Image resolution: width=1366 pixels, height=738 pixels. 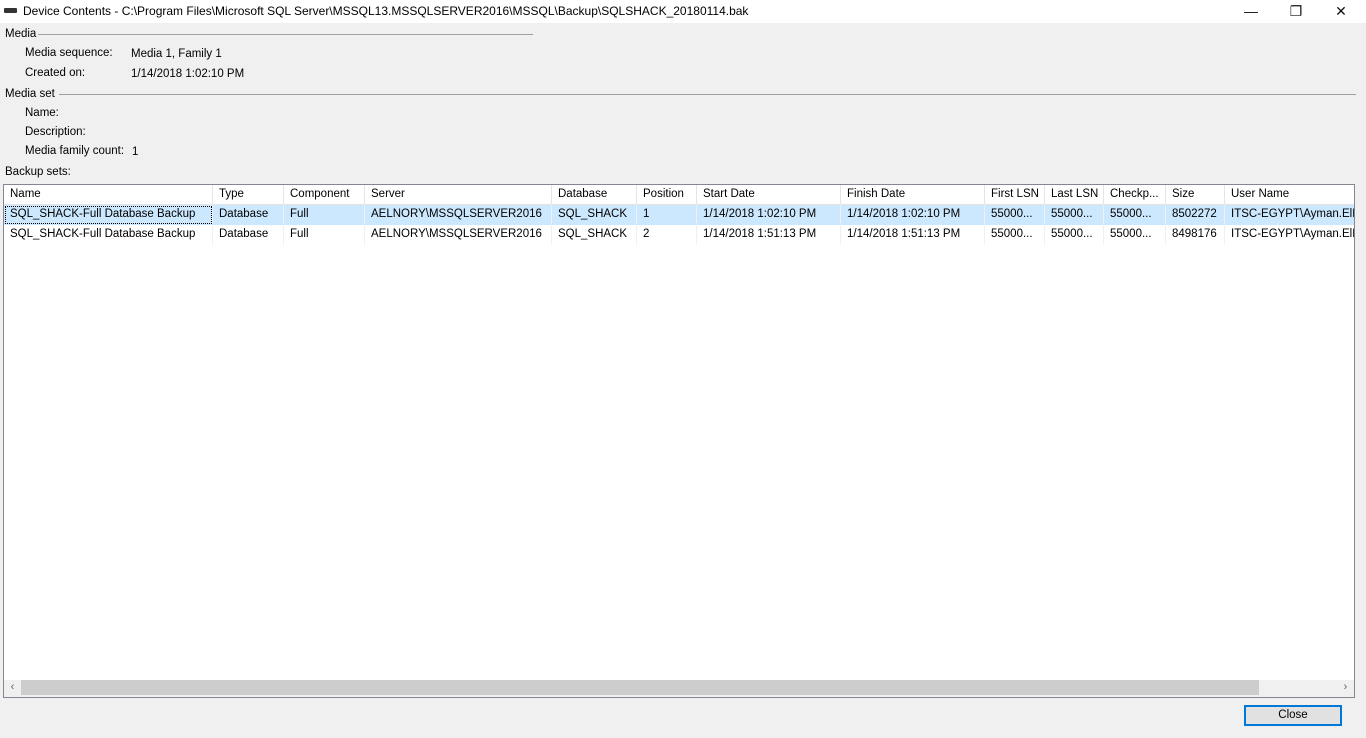 What do you see at coordinates (594, 195) in the screenshot?
I see `column-header-database: Database` at bounding box center [594, 195].